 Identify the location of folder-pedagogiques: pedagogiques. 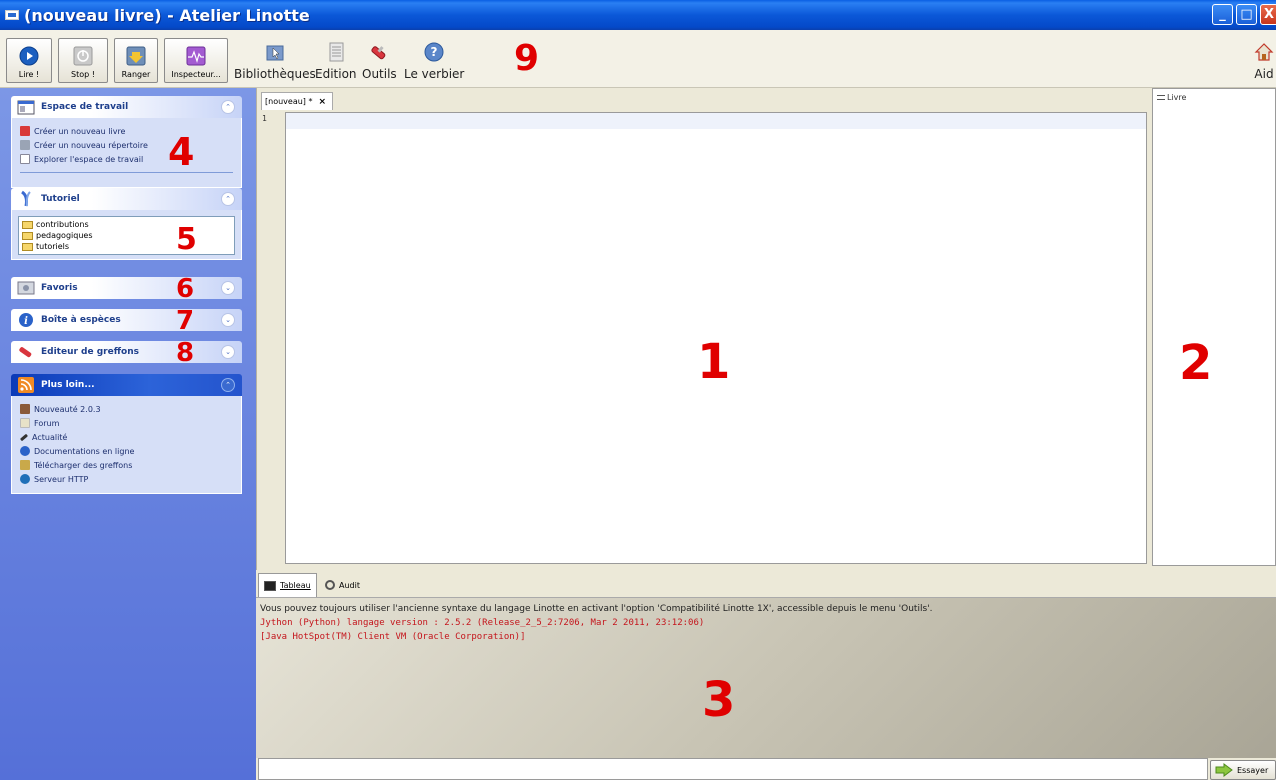
(126, 235).